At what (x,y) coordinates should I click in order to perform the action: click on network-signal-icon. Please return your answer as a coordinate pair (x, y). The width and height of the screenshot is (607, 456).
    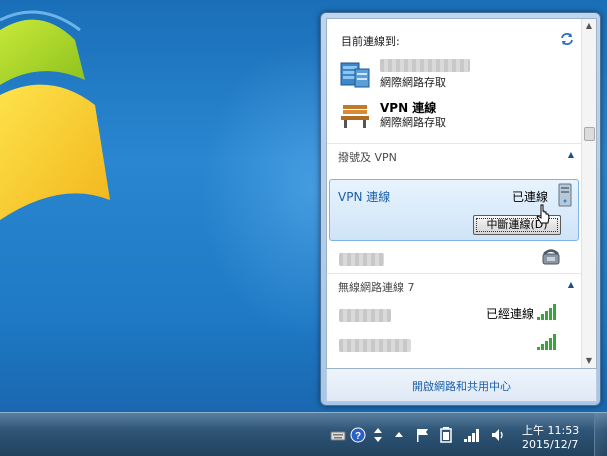
    Looking at the image, I should click on (472, 435).